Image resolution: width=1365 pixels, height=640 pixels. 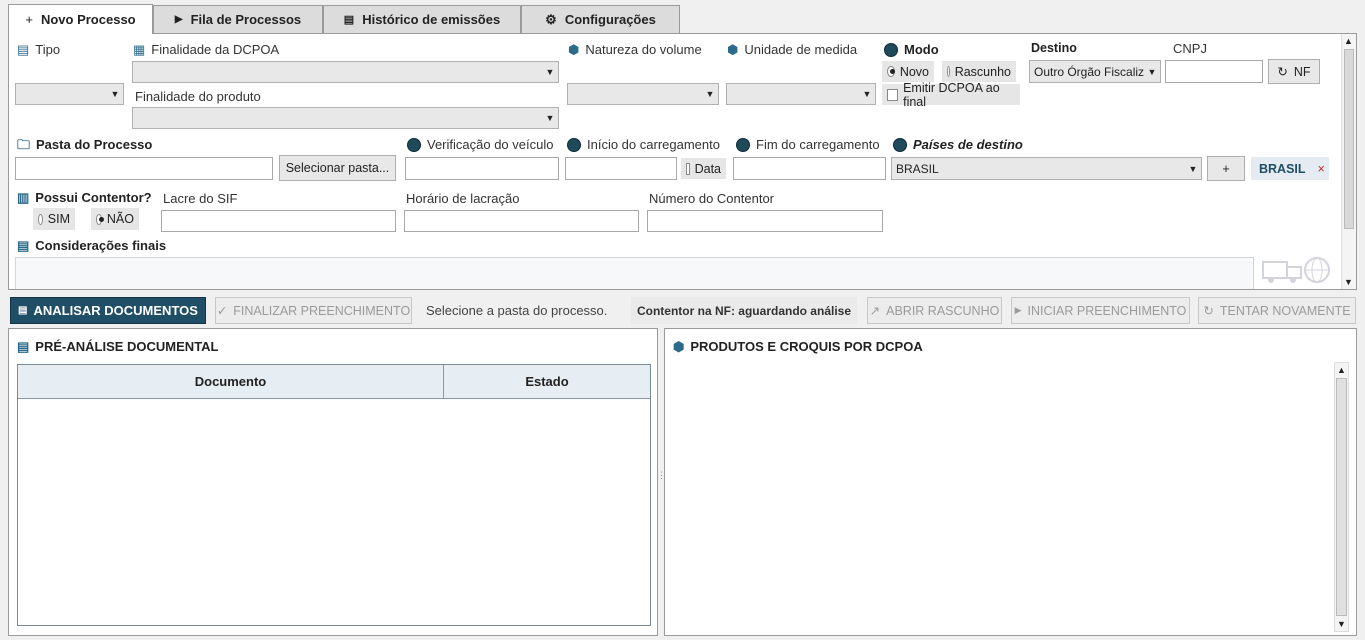 I want to click on natureza-select: ▼, so click(x=643, y=94).